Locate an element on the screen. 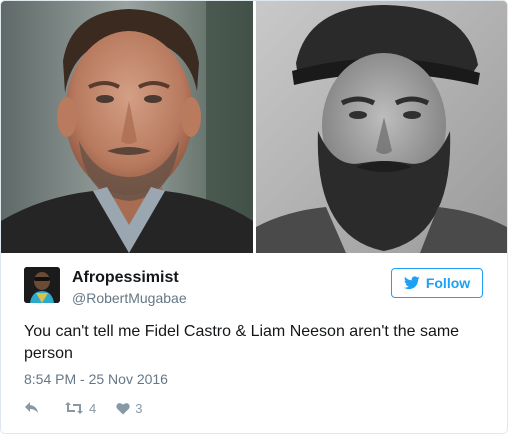 Image resolution: width=508 pixels, height=434 pixels. tweet-header: Afropessimist @RobertMugabae Follow is located at coordinates (254, 287).